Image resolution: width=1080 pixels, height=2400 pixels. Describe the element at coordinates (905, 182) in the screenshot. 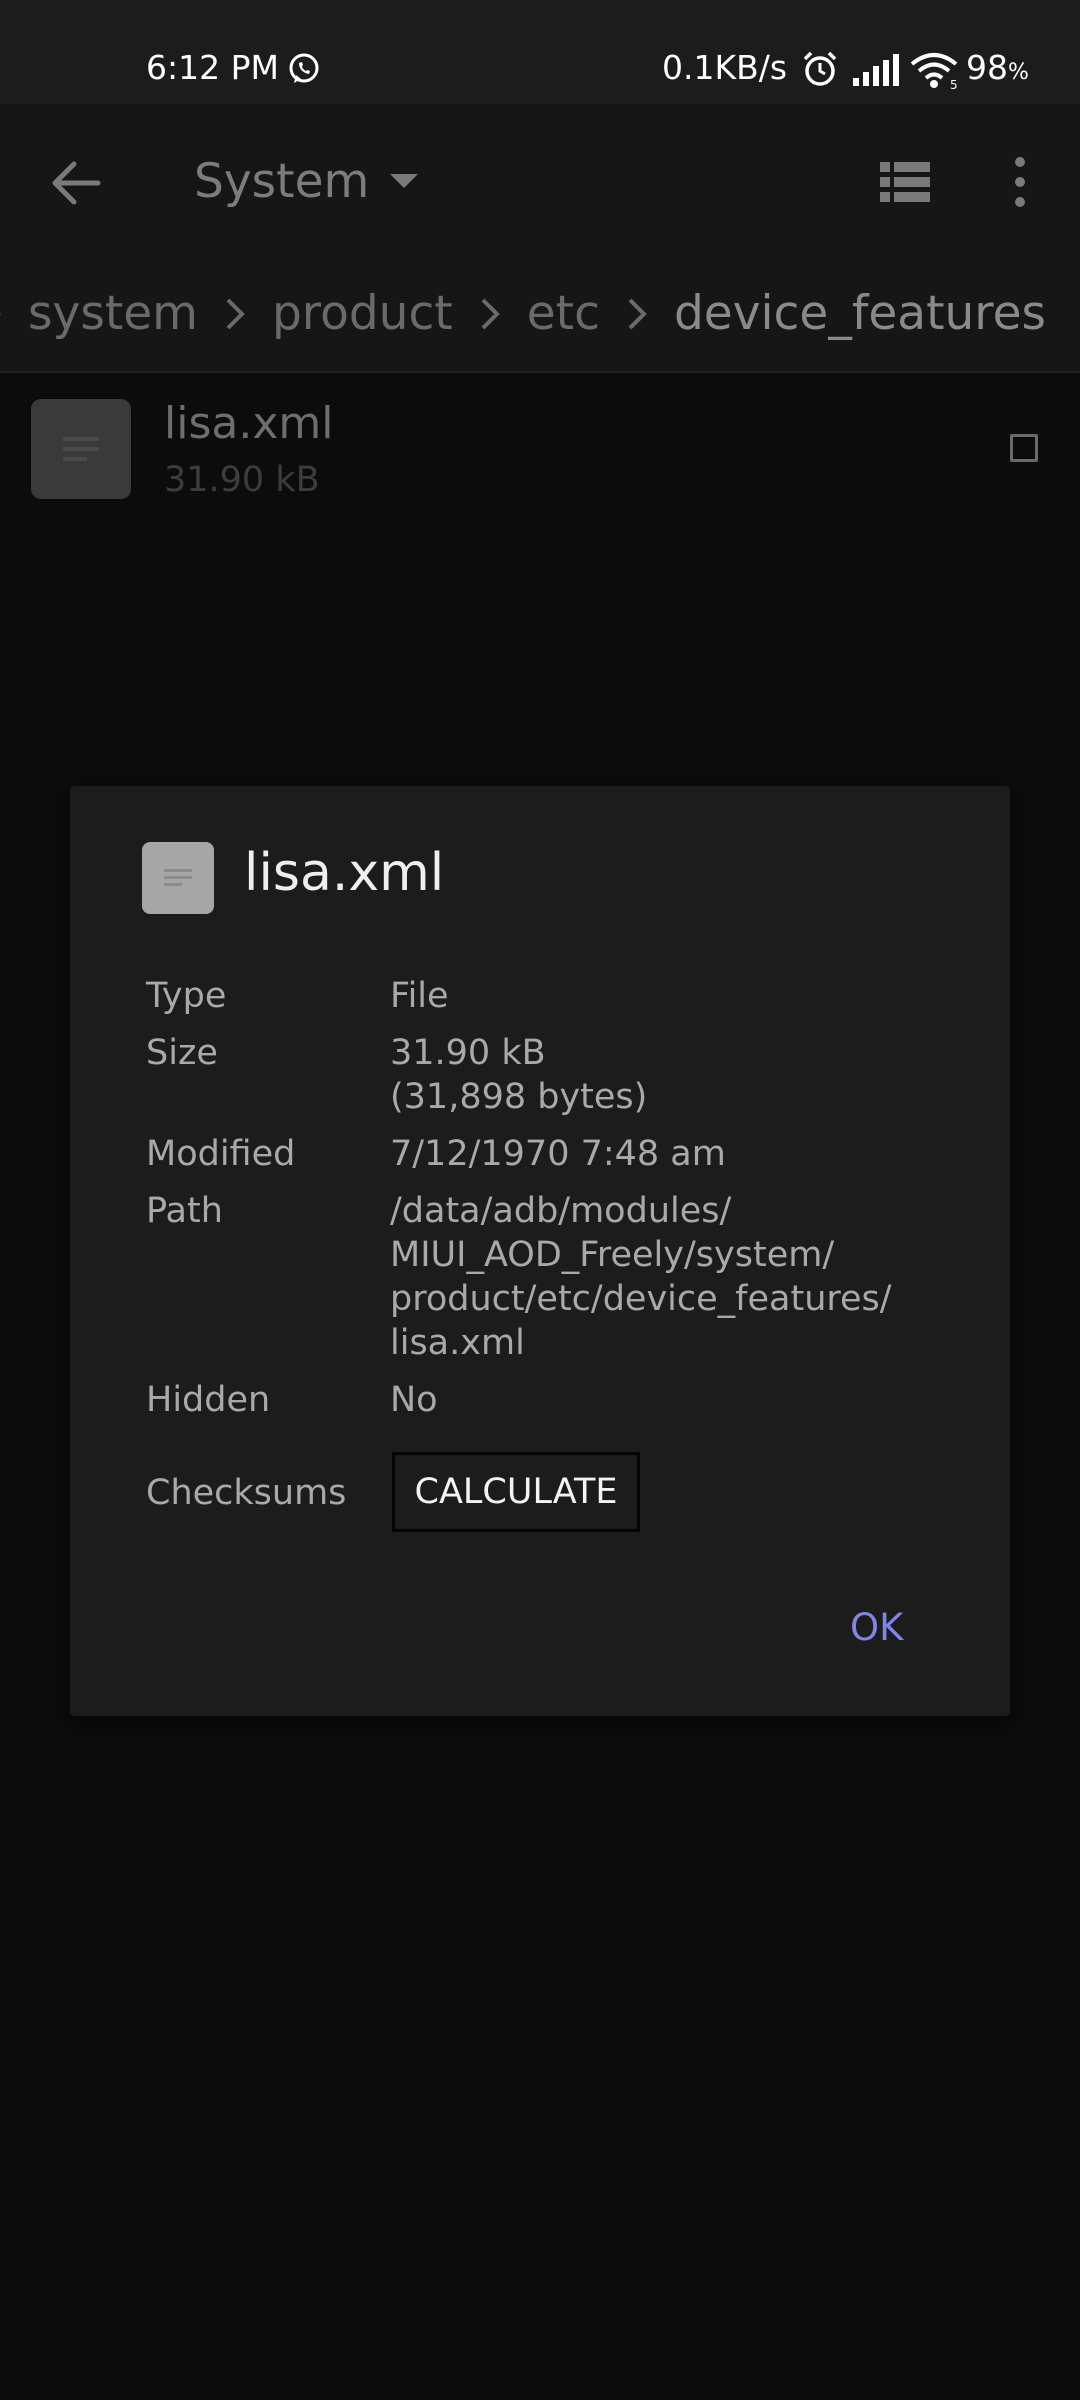

I see `list-view-icon` at that location.